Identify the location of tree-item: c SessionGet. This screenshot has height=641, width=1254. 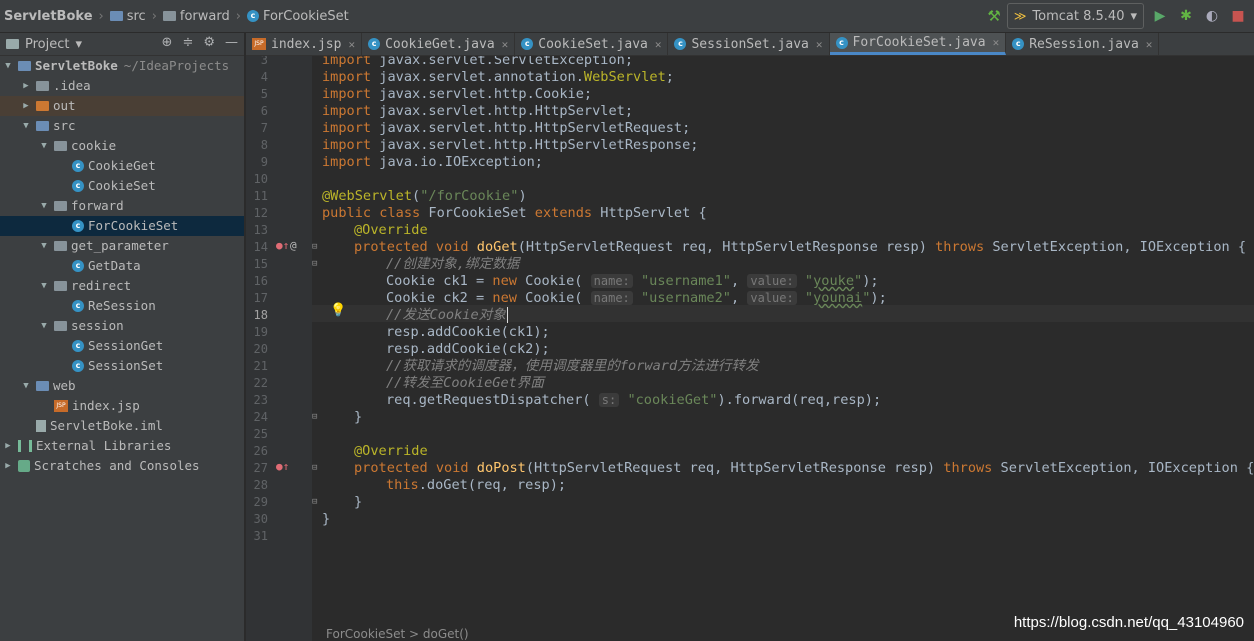
(122, 346).